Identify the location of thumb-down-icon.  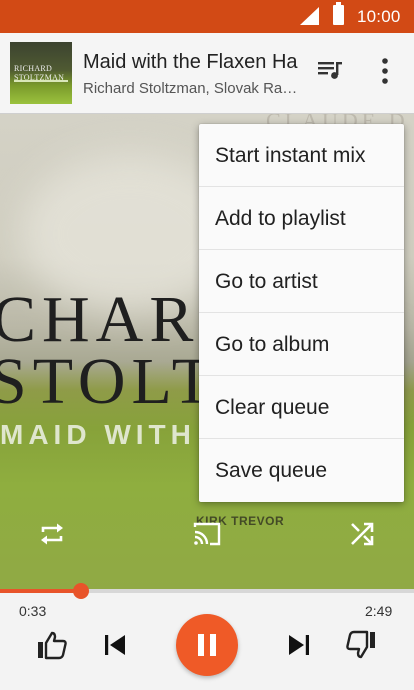
(361, 645).